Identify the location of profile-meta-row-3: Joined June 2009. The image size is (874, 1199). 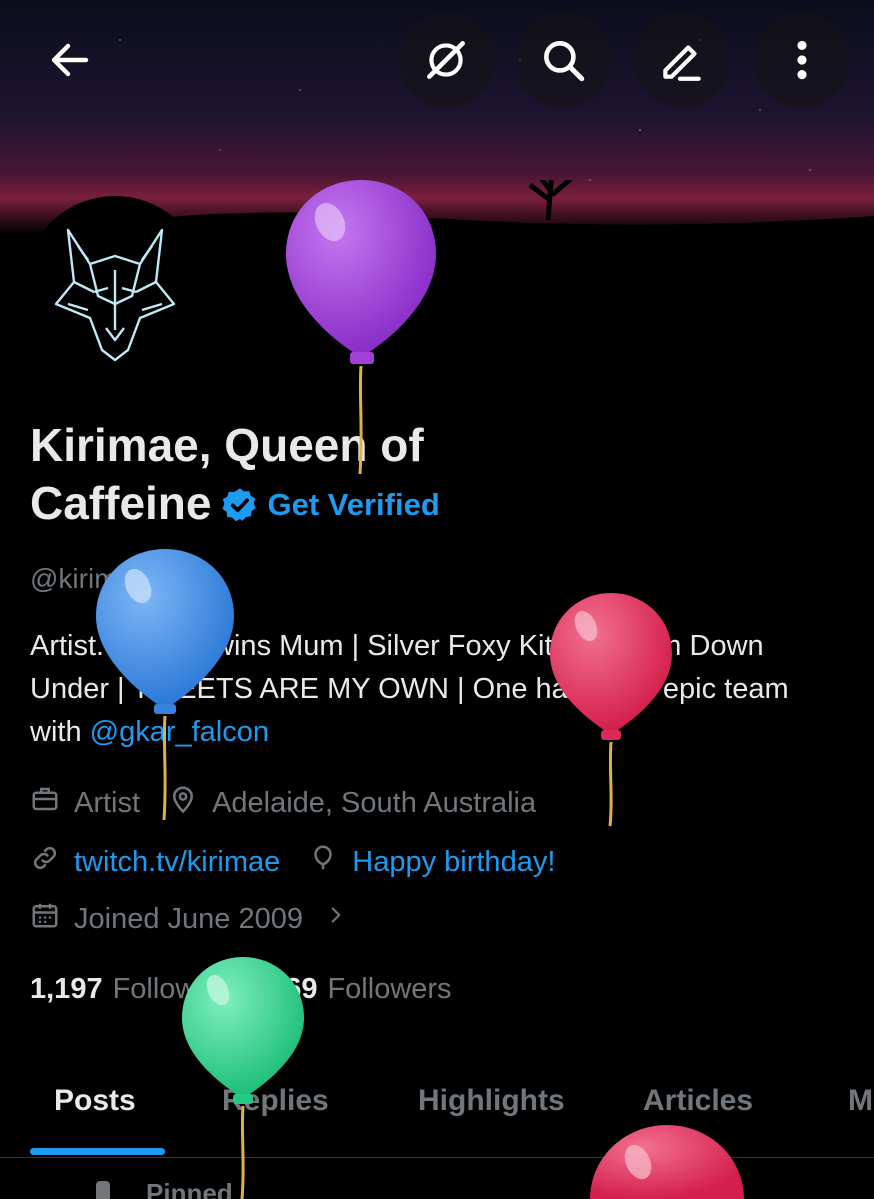
(209, 919).